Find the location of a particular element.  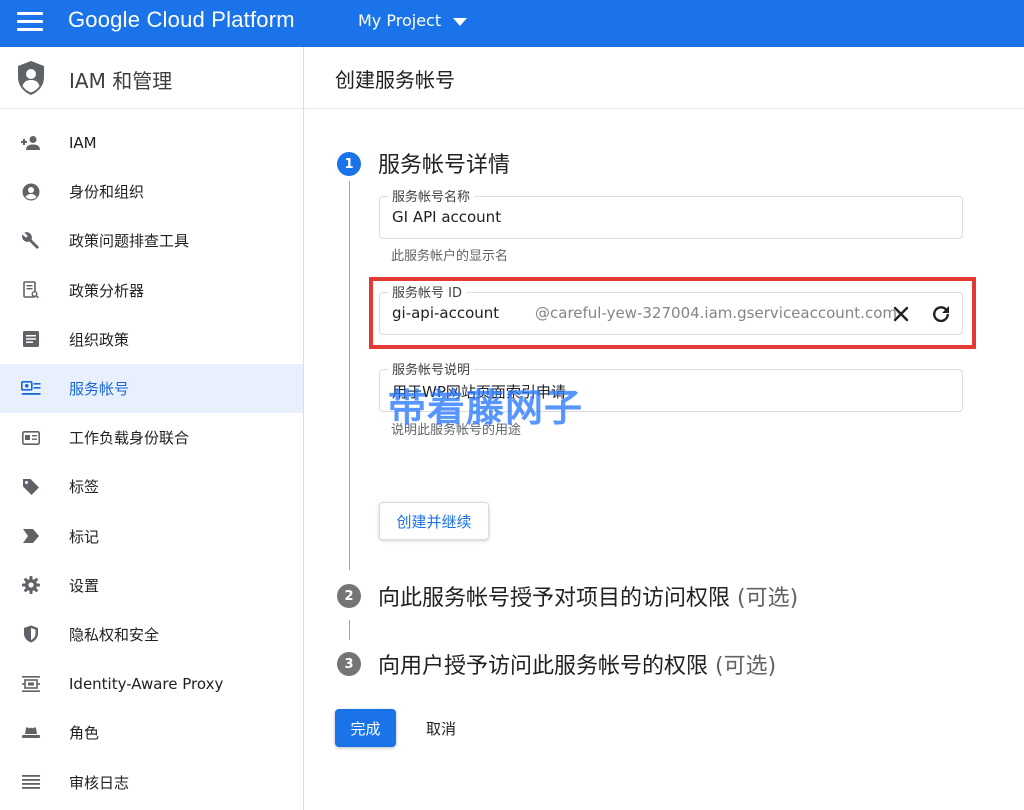

step-3-number: 3 is located at coordinates (349, 664).